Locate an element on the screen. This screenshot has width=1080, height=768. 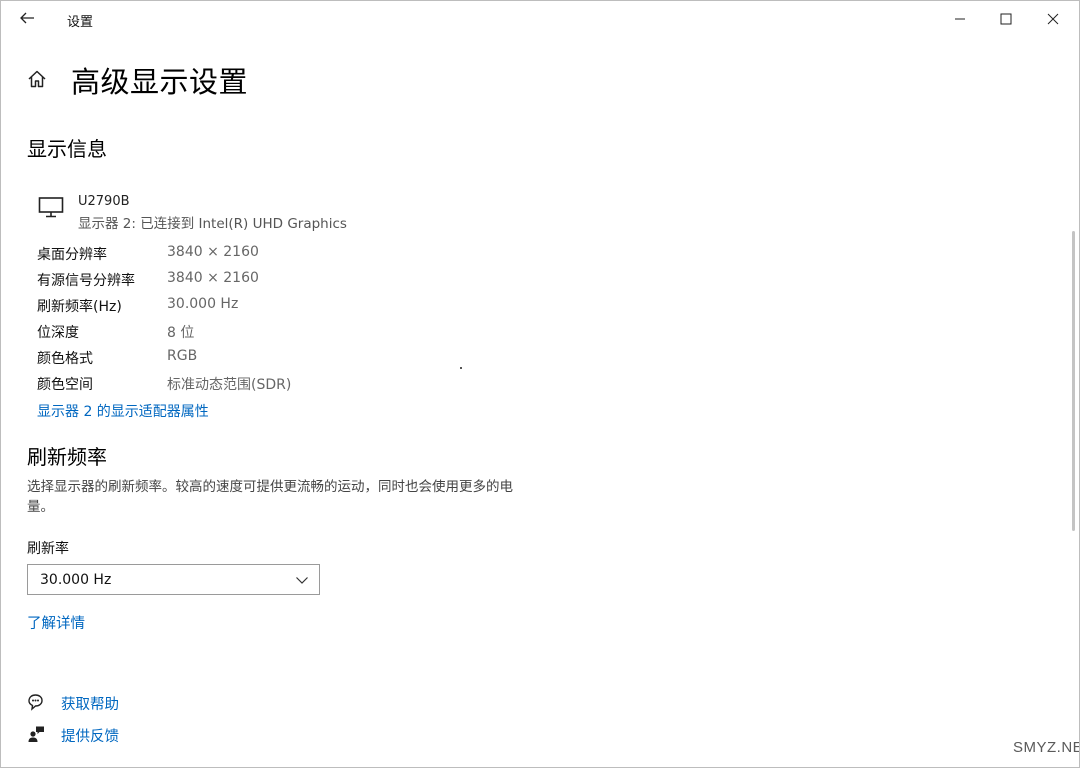
help-chat-icon is located at coordinates (35, 702).